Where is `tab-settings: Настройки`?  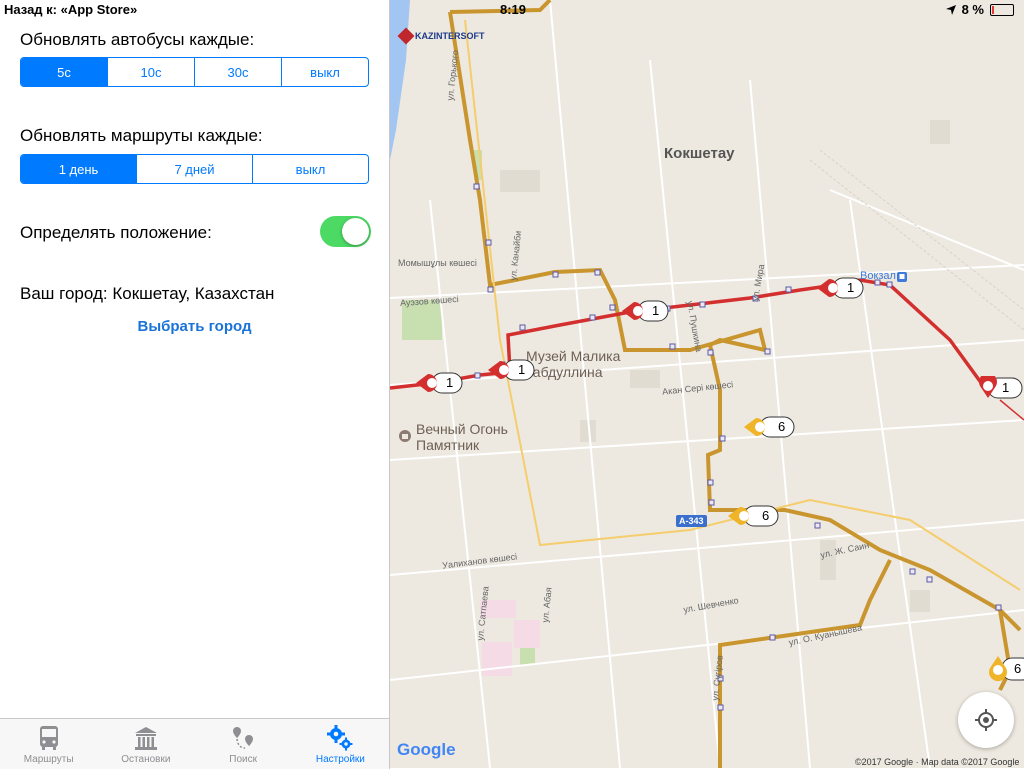 tab-settings: Настройки is located at coordinates (340, 744).